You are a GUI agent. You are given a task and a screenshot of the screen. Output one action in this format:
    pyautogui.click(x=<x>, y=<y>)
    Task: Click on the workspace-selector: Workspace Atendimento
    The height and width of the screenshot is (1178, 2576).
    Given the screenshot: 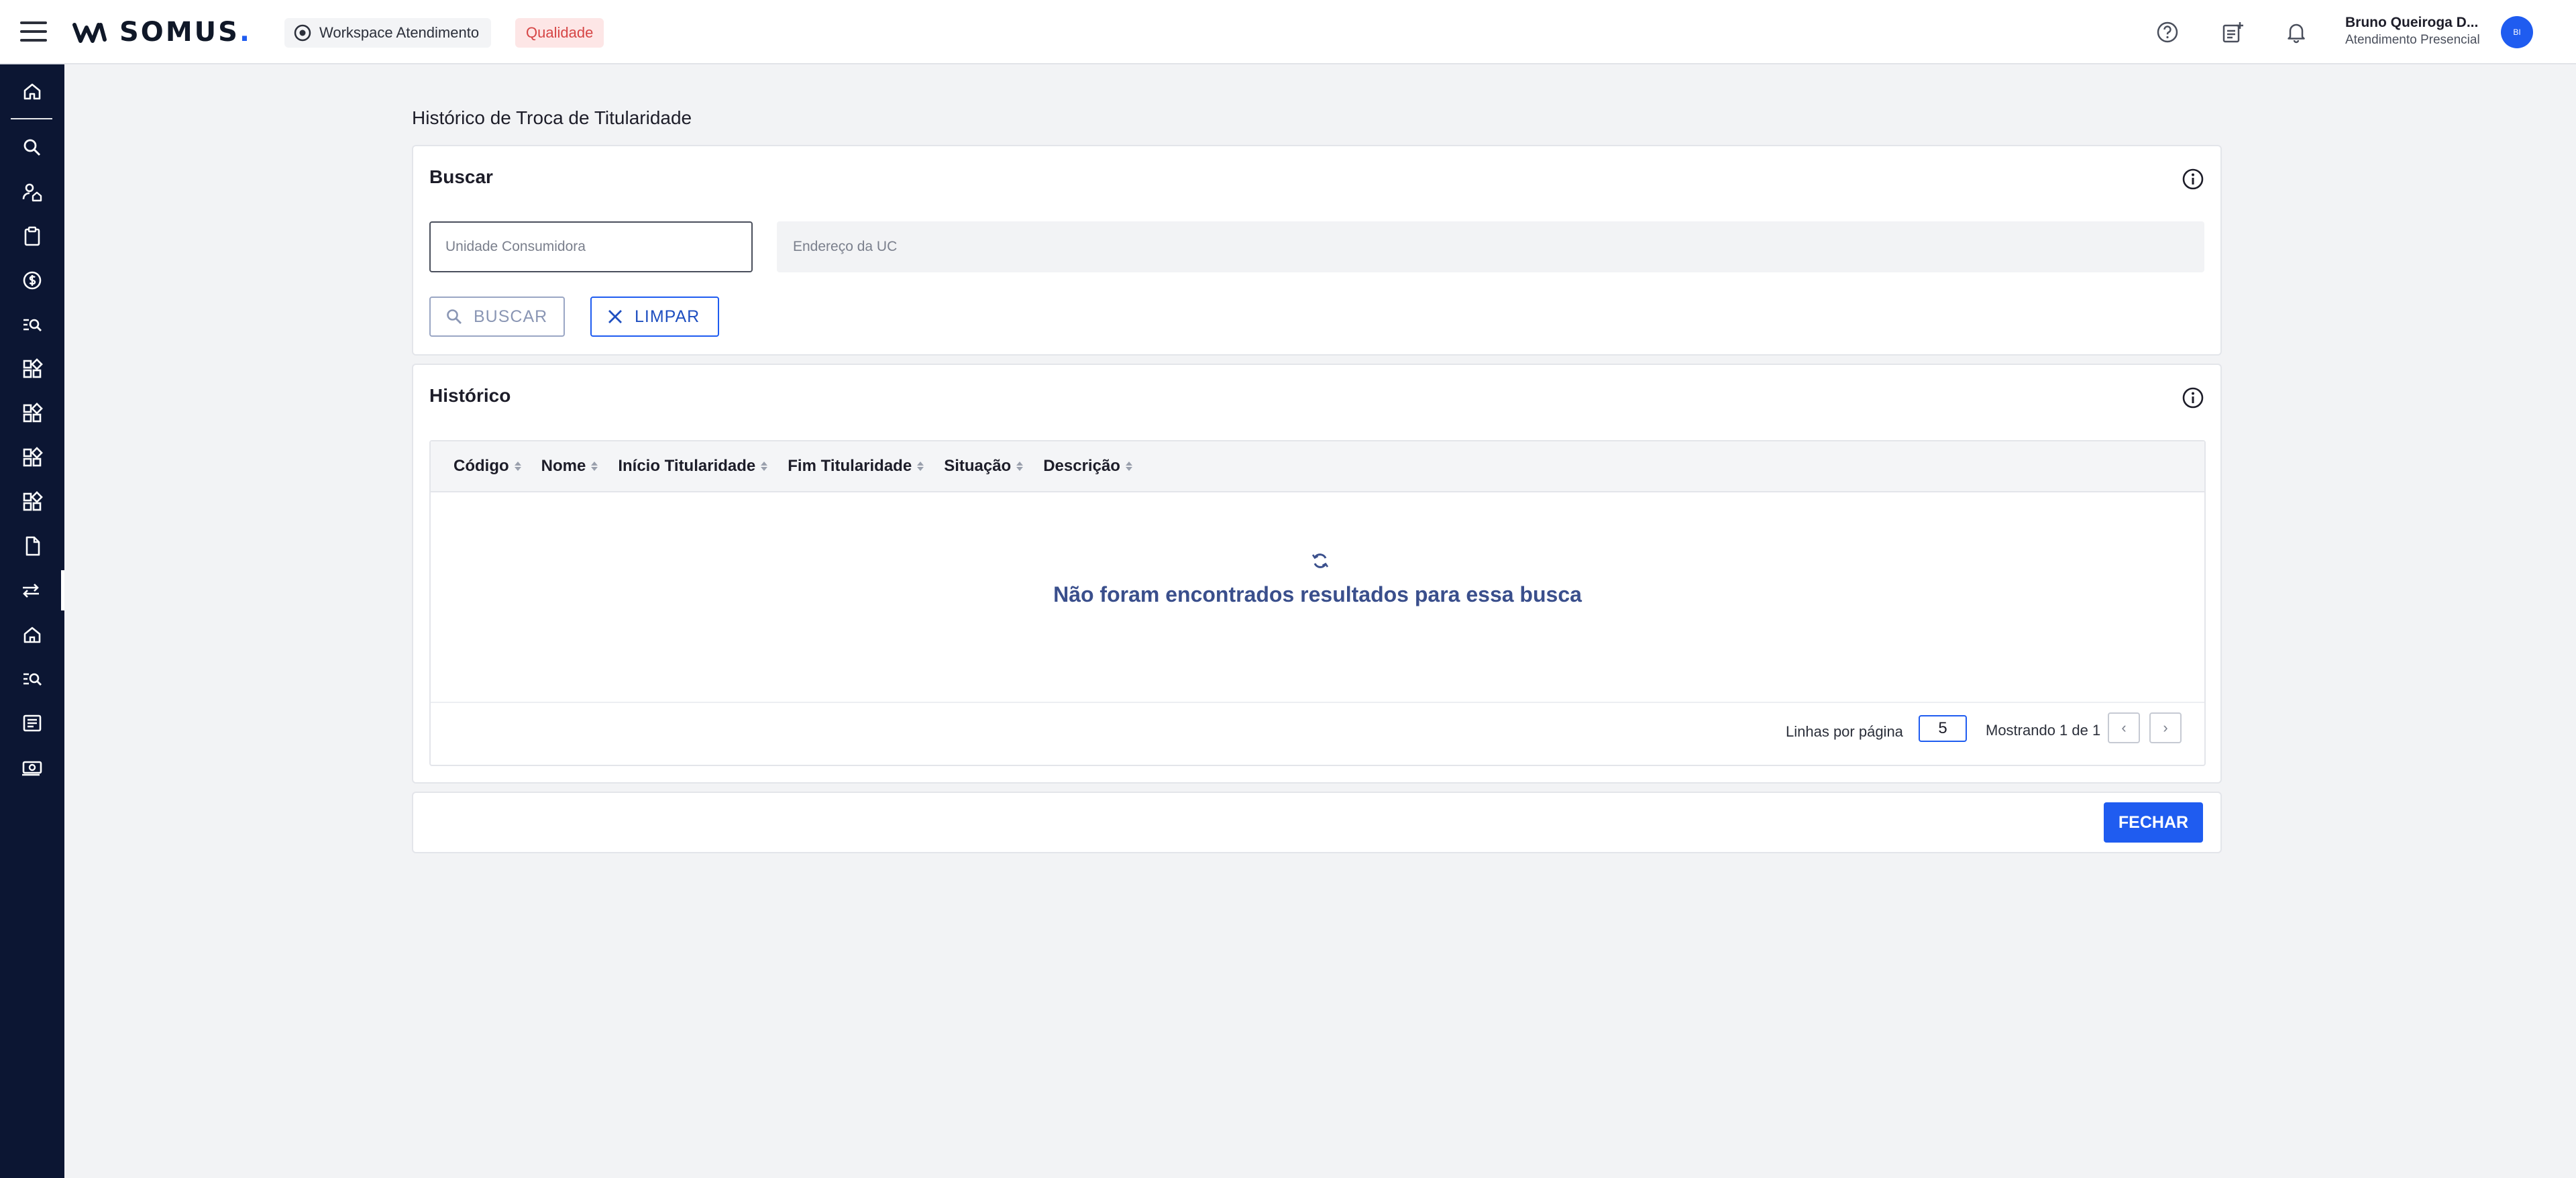 What is the action you would take?
    pyautogui.click(x=388, y=33)
    